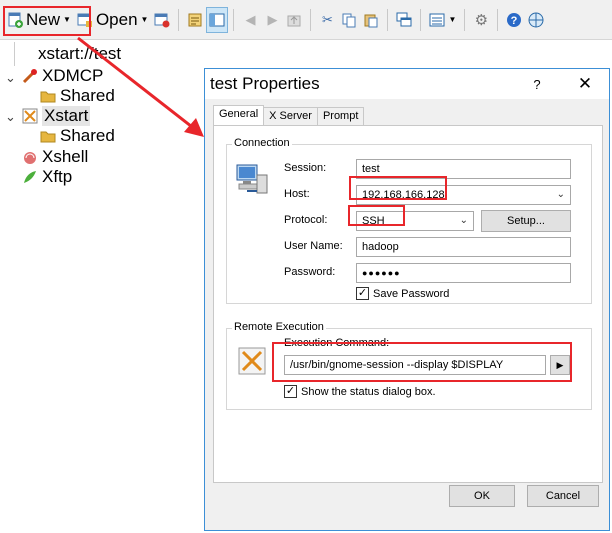 Image resolution: width=612 pixels, height=533 pixels. I want to click on host-value: 192.168.166.128, so click(403, 195).